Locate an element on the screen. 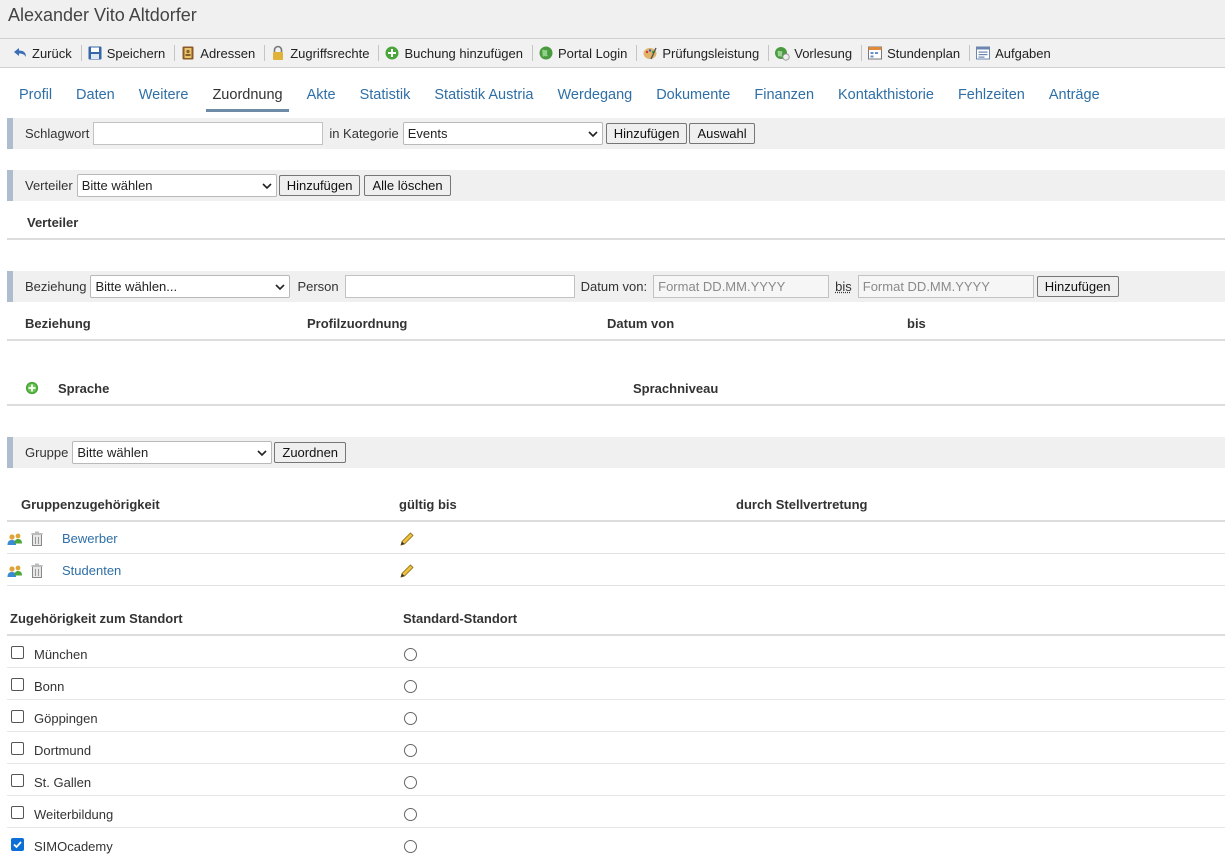 This screenshot has height=860, width=1225. location-name: Bonn is located at coordinates (49, 686).